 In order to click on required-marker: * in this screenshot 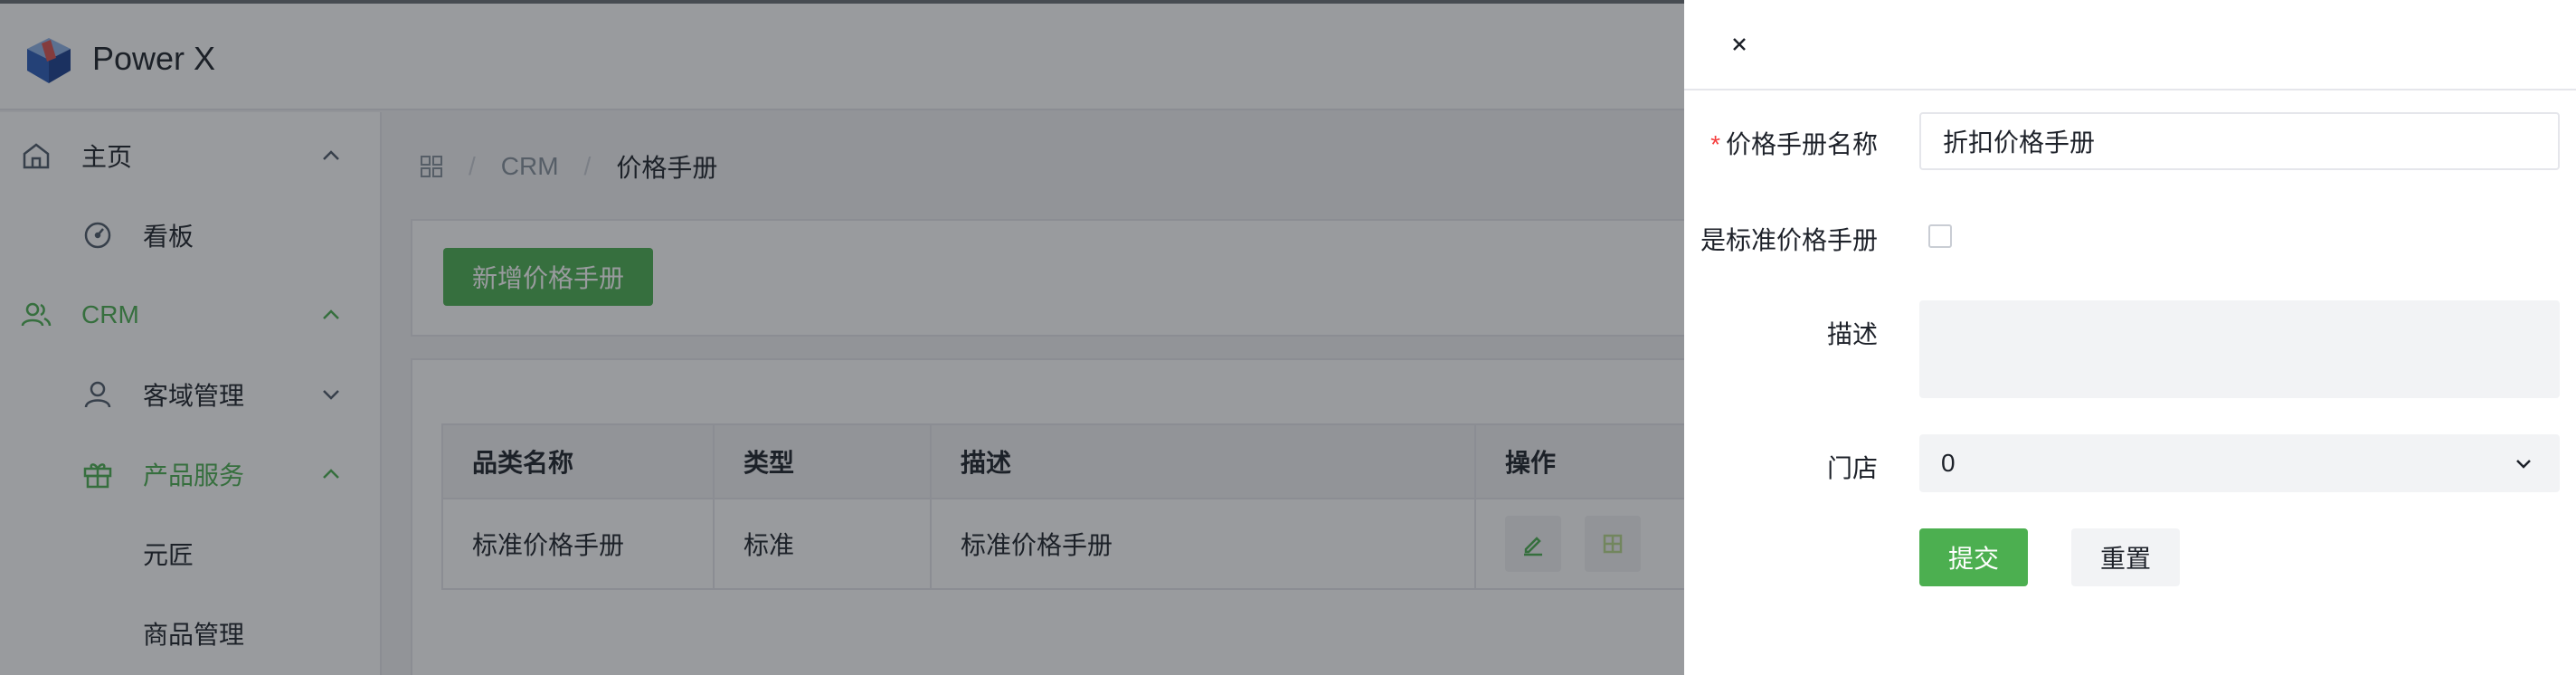, I will do `click(1715, 144)`.